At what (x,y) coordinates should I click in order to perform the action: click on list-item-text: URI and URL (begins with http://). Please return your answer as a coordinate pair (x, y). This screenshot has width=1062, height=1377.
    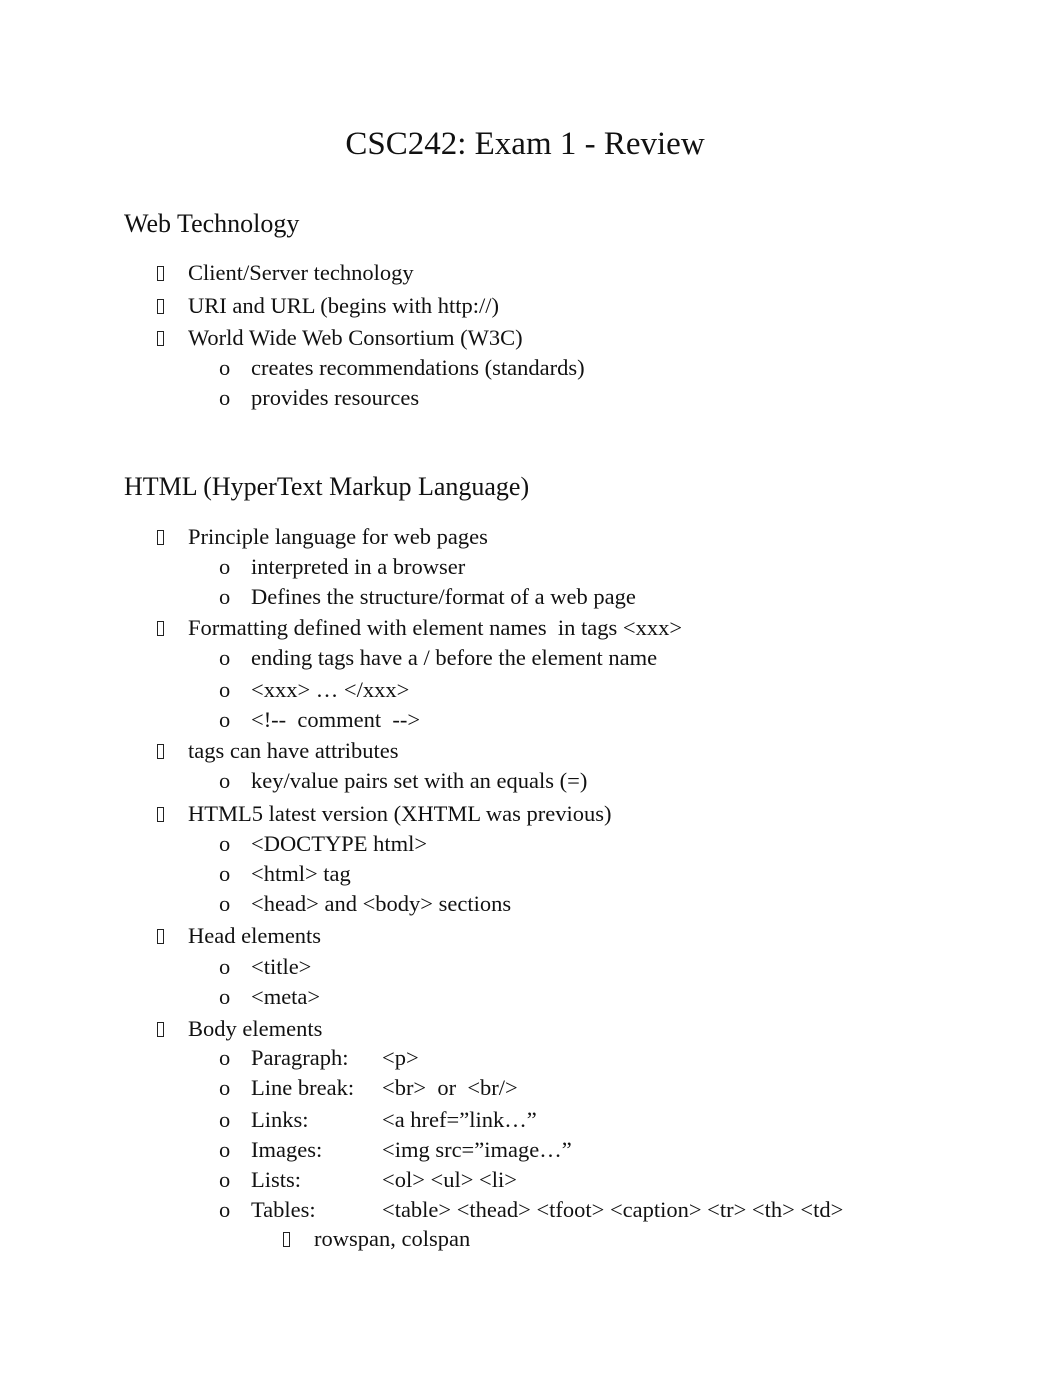
    Looking at the image, I should click on (344, 305).